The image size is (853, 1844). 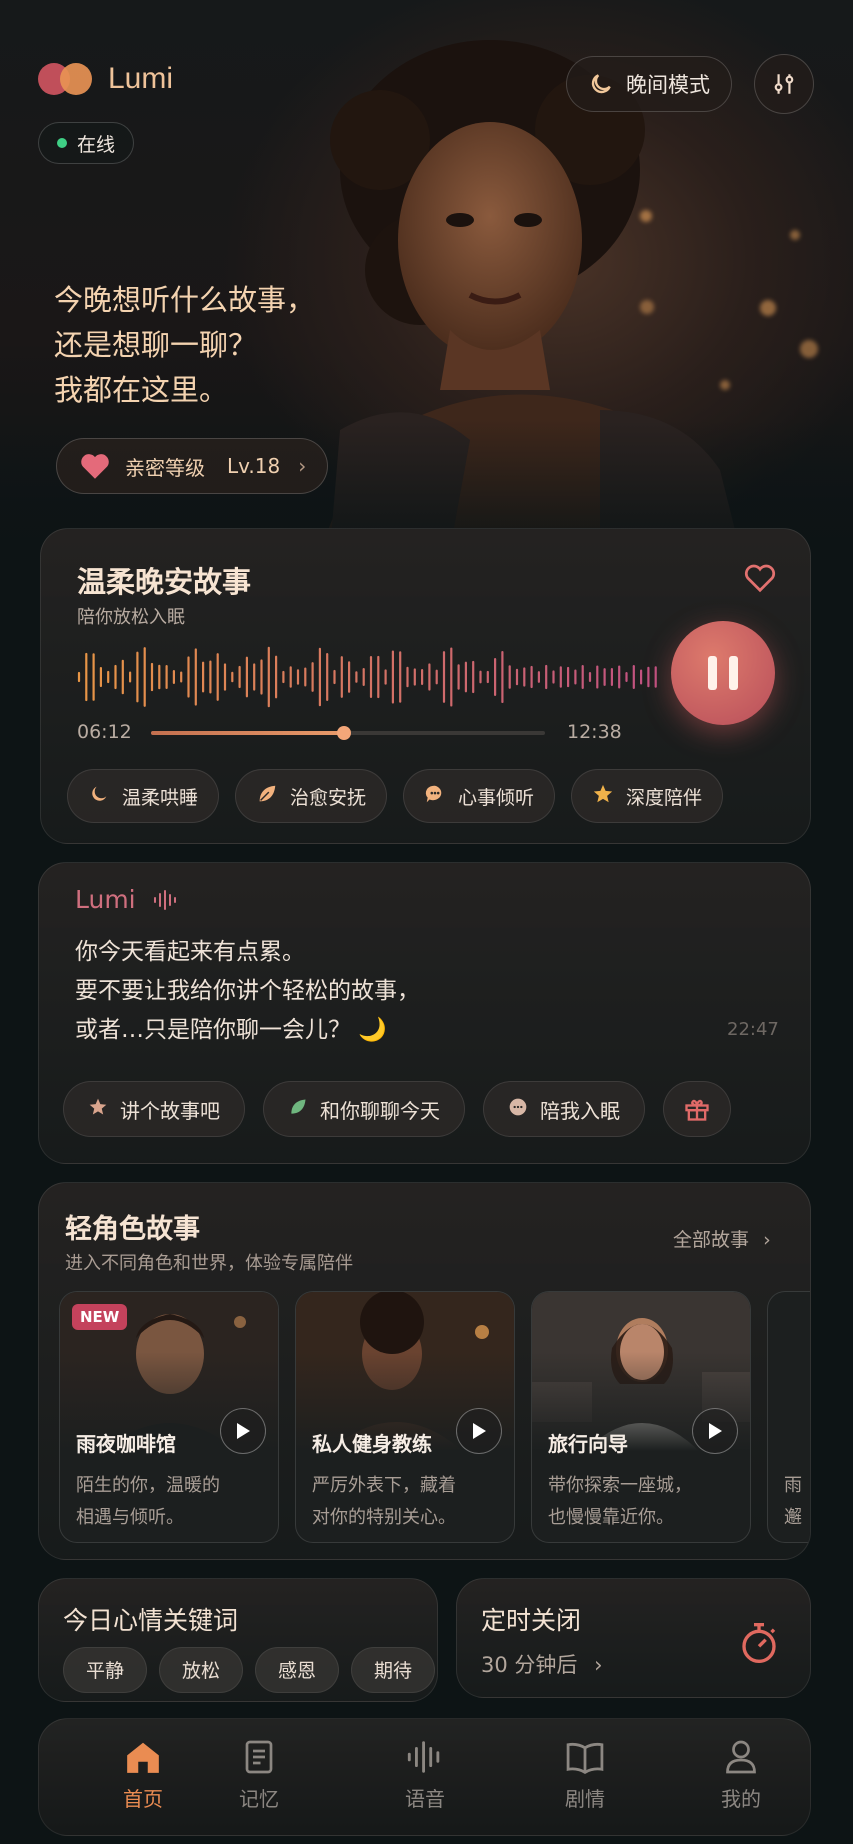 I want to click on role-desc-line: 陌生的你，温暖的, so click(x=148, y=1485).